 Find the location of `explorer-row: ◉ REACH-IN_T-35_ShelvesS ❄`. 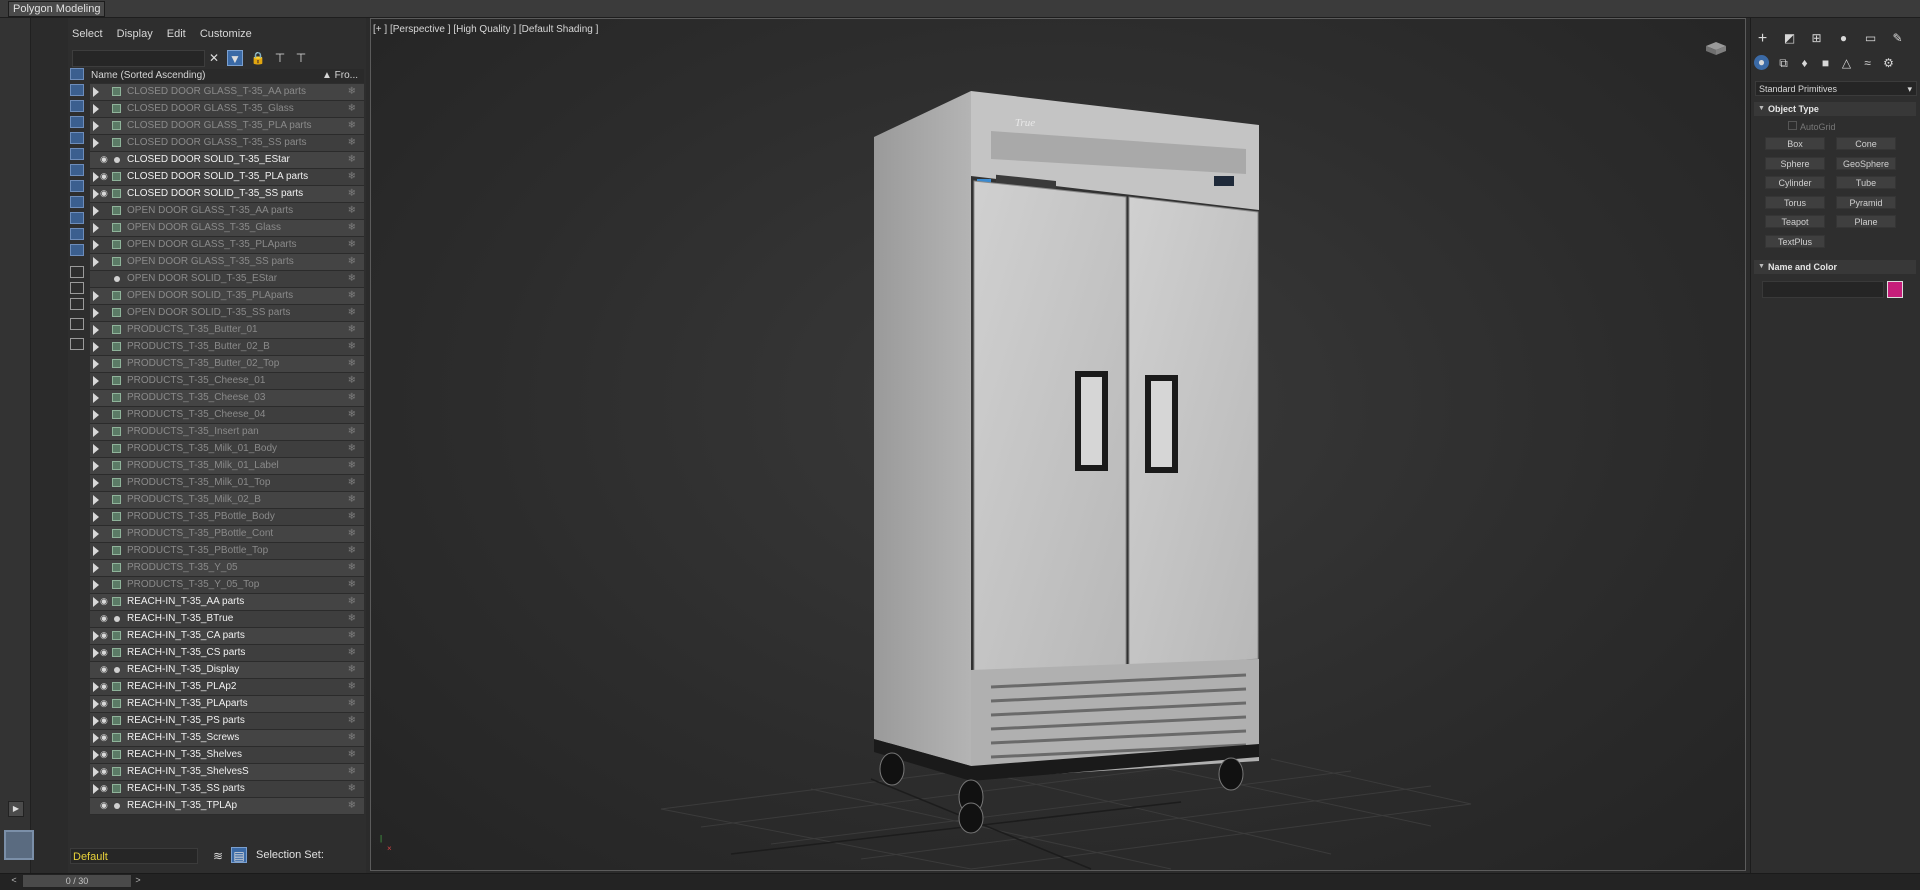

explorer-row: ◉ REACH-IN_T-35_ShelvesS ❄ is located at coordinates (227, 772).